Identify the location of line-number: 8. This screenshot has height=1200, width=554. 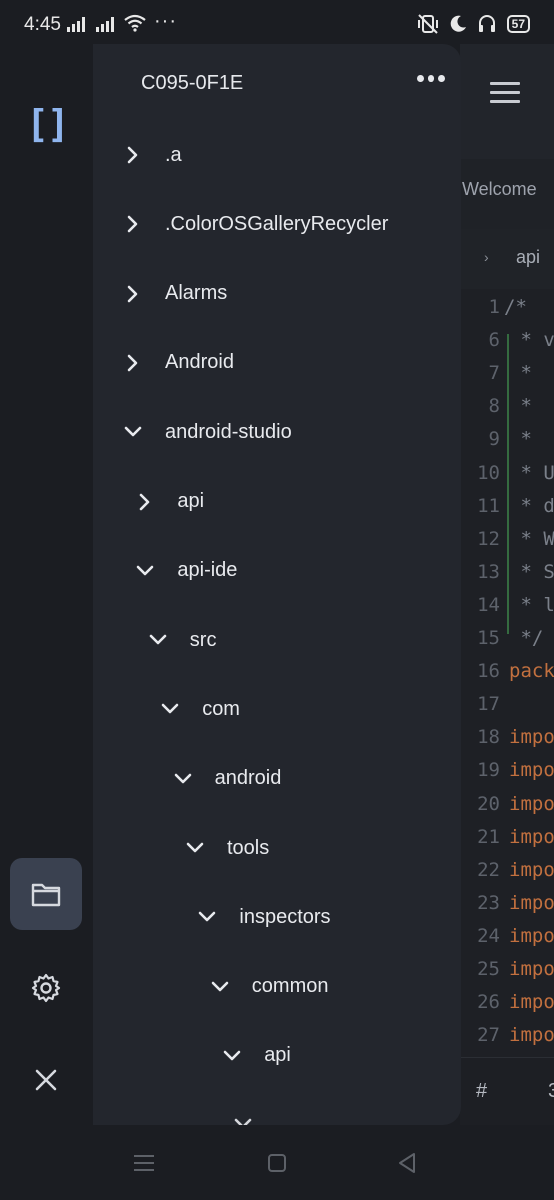
(494, 406).